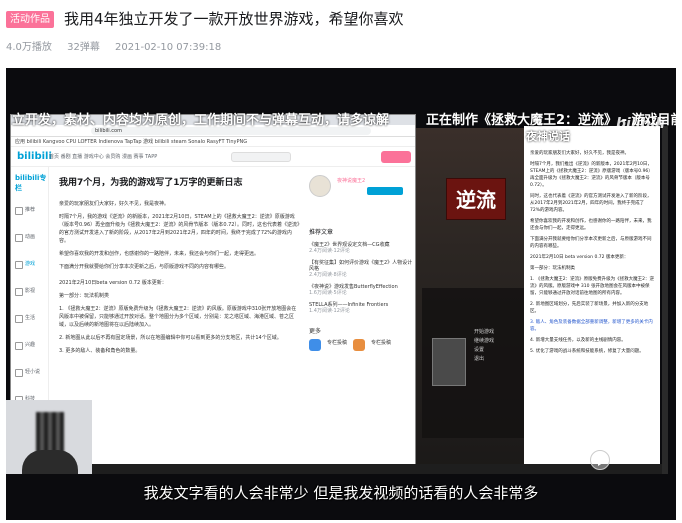  I want to click on doc-paragraph: 2. 新地图区域划分，先后实装了新场景，并加入新的分支地区。, so click(589, 308).